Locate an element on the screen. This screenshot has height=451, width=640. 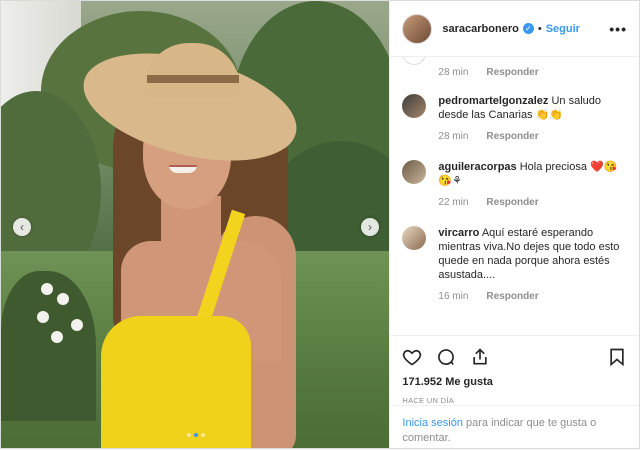
verified-badge-icon: ✓ is located at coordinates (528, 28).